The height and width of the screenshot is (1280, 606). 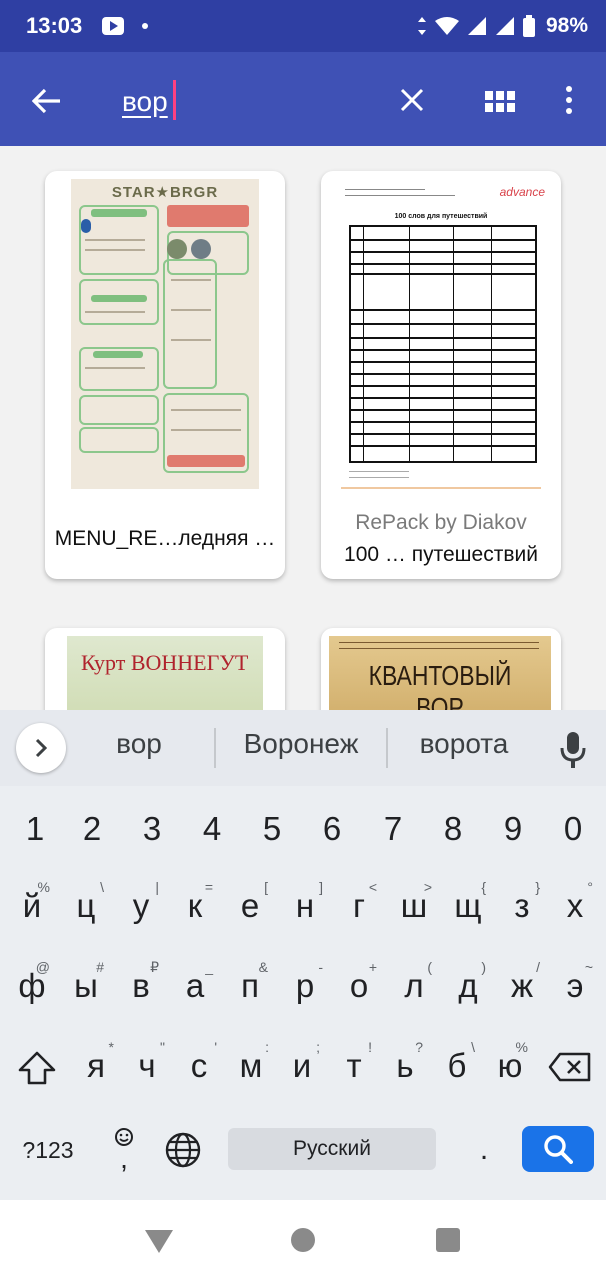 What do you see at coordinates (145, 26) in the screenshot?
I see `dot-icon` at bounding box center [145, 26].